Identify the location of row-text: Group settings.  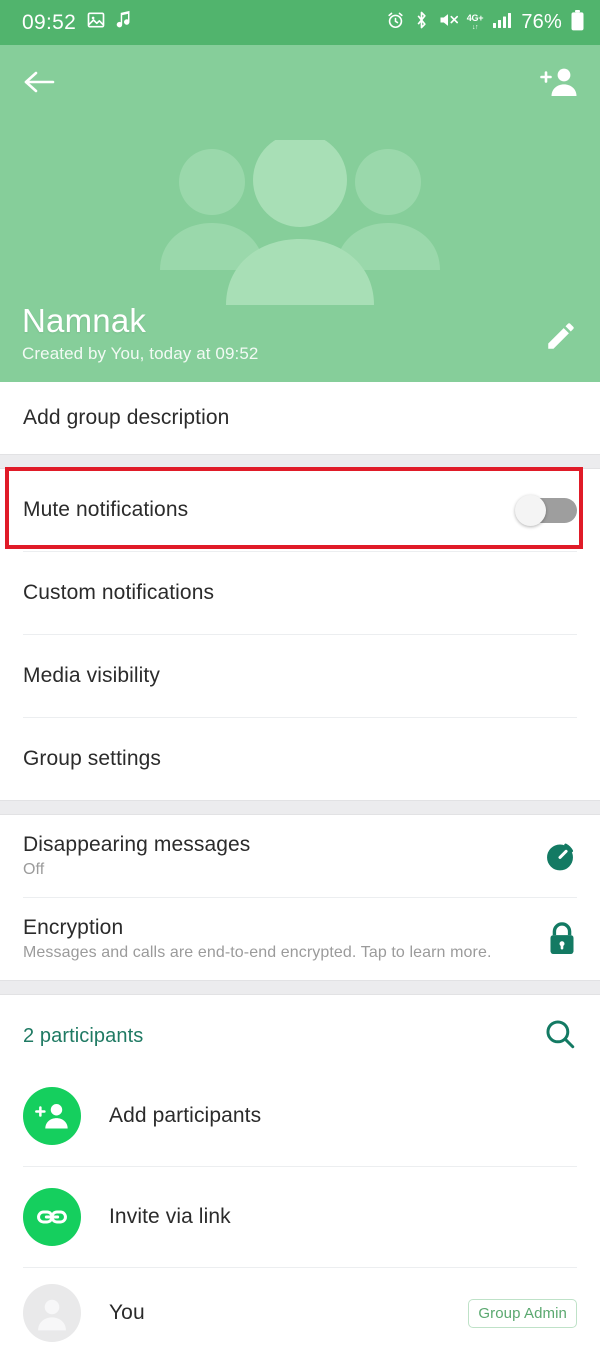
(300, 759).